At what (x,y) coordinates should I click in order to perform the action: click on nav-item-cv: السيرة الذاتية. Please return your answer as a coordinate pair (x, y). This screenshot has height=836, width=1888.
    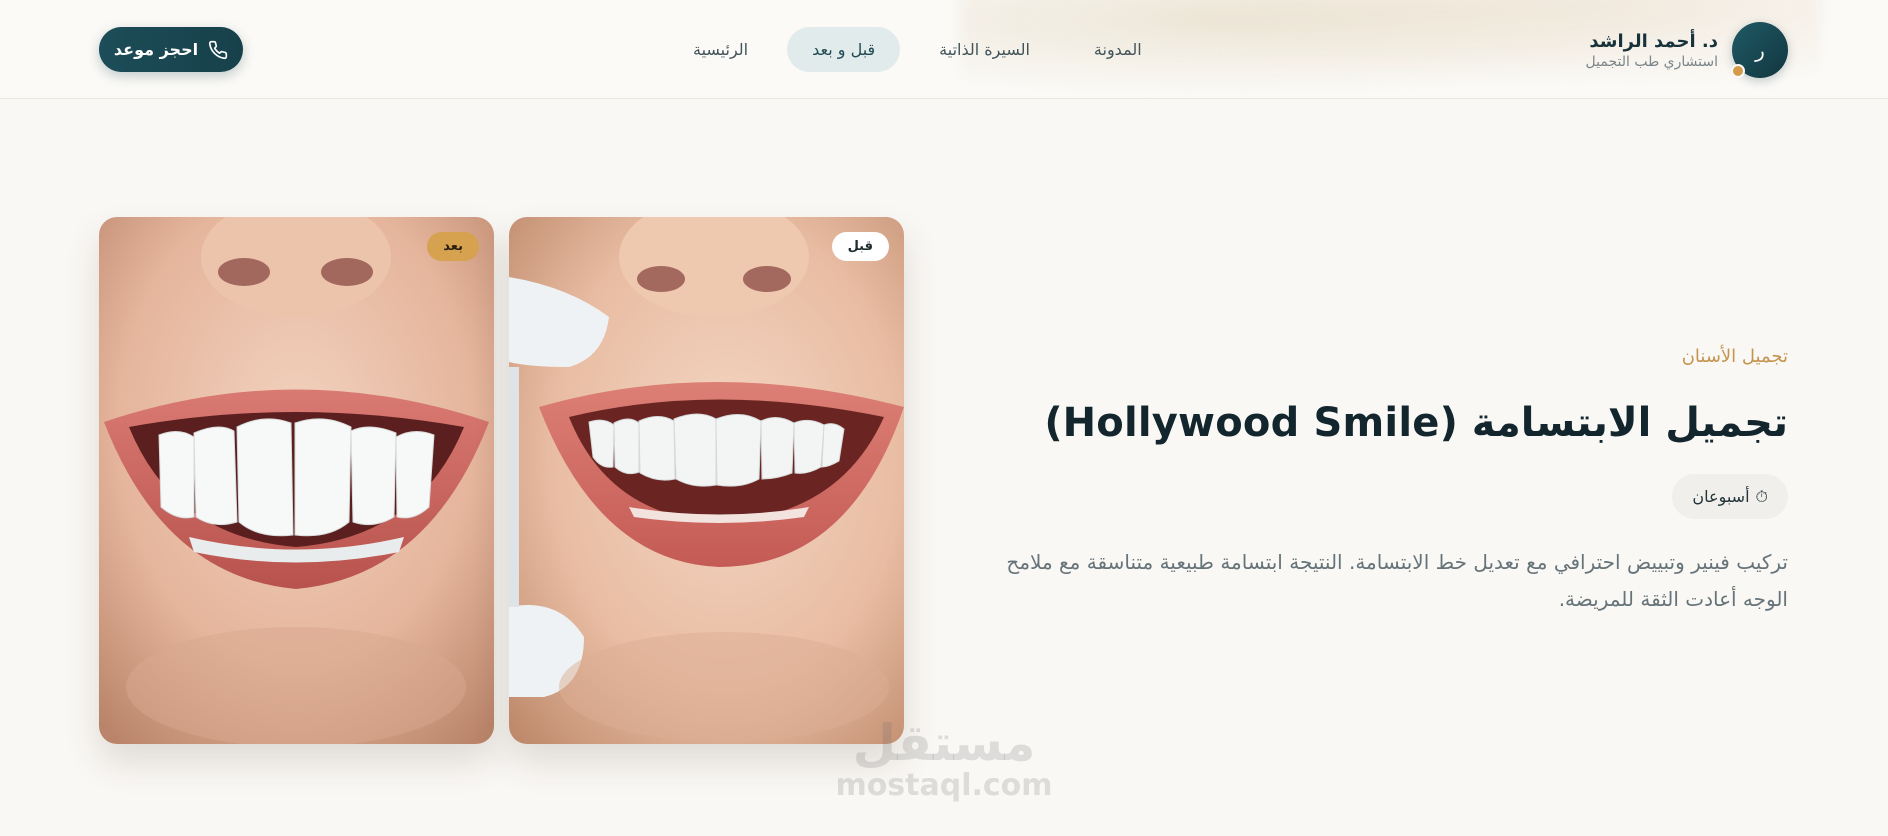
    Looking at the image, I should click on (984, 49).